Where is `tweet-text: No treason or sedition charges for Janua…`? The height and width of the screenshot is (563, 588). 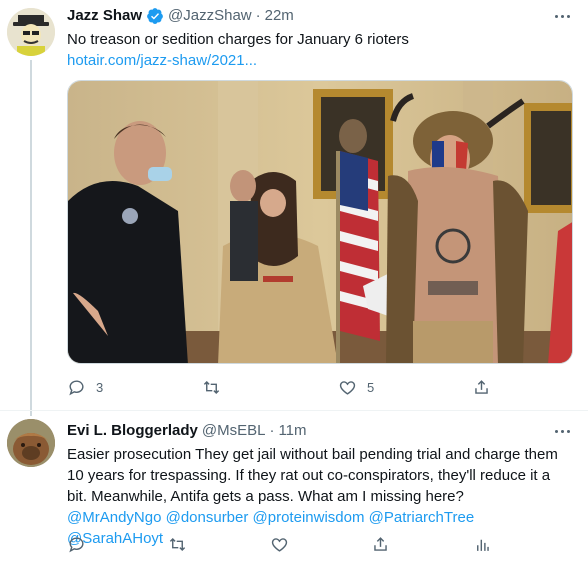
tweet-text: No treason or sedition charges for Janua… is located at coordinates (238, 39).